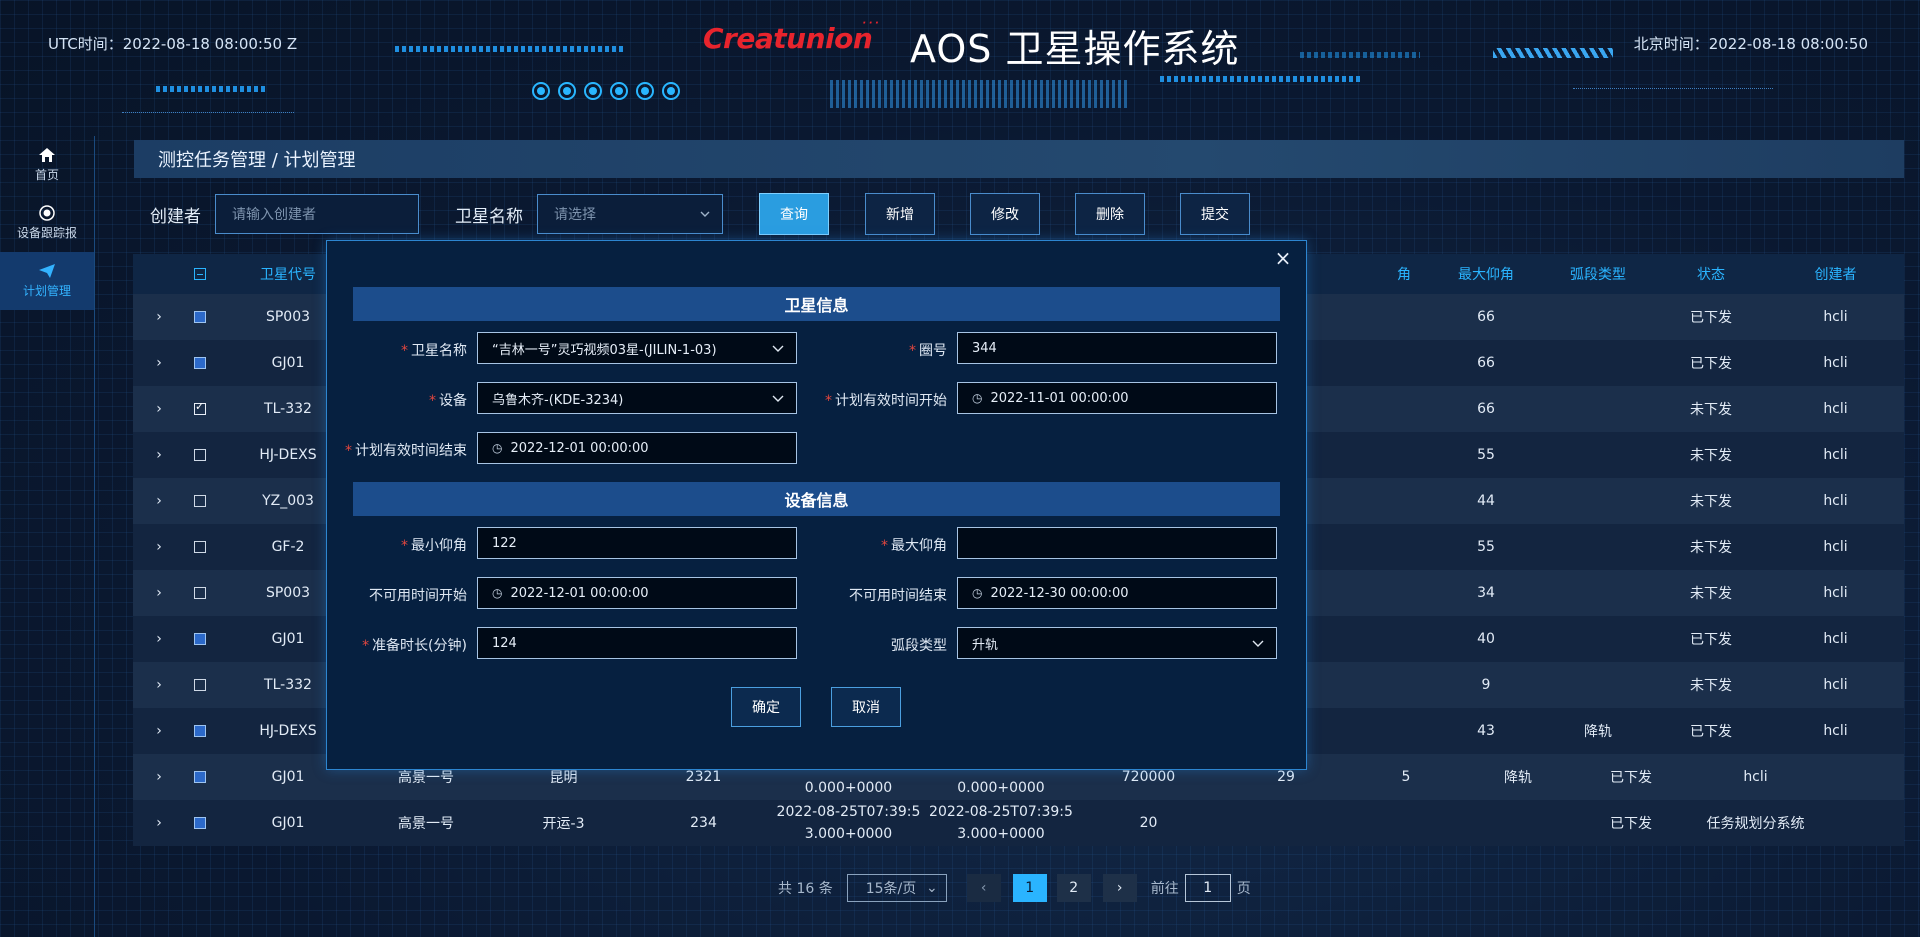  What do you see at coordinates (604, 350) in the screenshot?
I see `sat-name-value: “吉林一号”灵巧视频03星-(JILIN-1-03)` at bounding box center [604, 350].